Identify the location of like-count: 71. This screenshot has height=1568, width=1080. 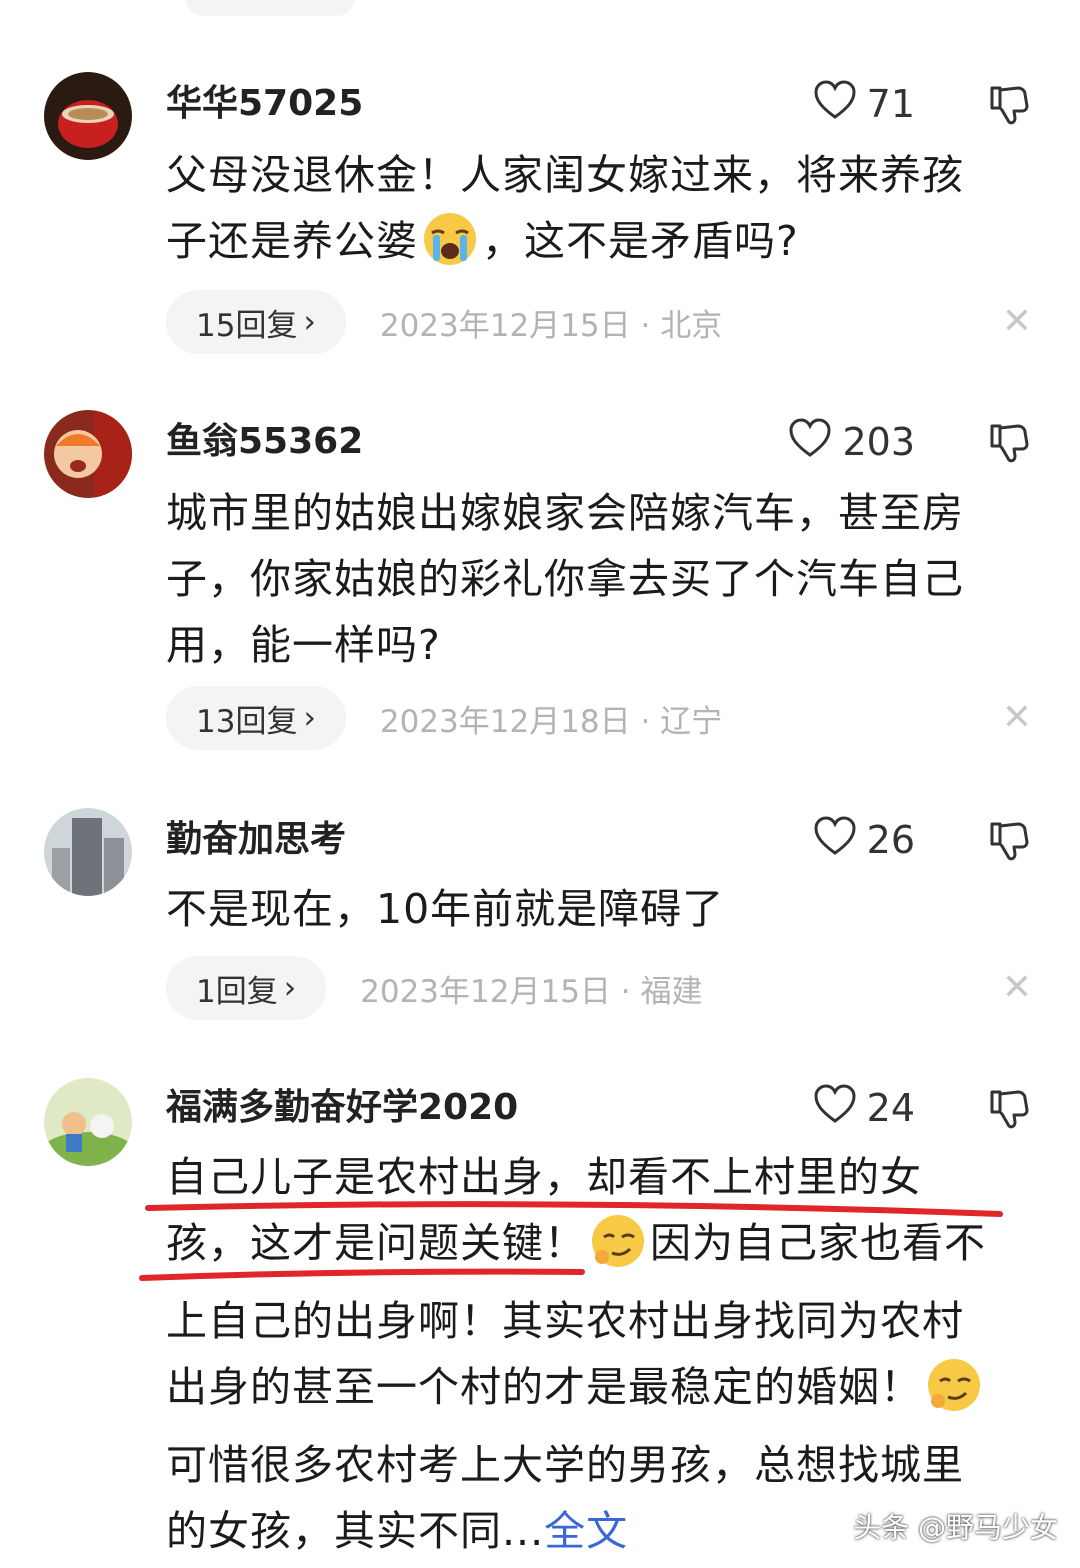
(890, 104).